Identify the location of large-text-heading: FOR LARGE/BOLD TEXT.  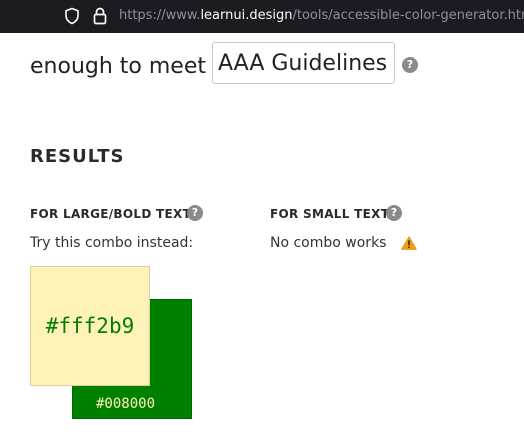
(111, 214).